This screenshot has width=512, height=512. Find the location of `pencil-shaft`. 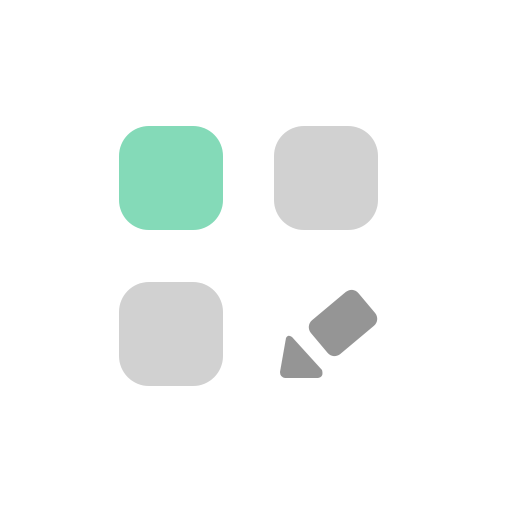

pencil-shaft is located at coordinates (343, 323).